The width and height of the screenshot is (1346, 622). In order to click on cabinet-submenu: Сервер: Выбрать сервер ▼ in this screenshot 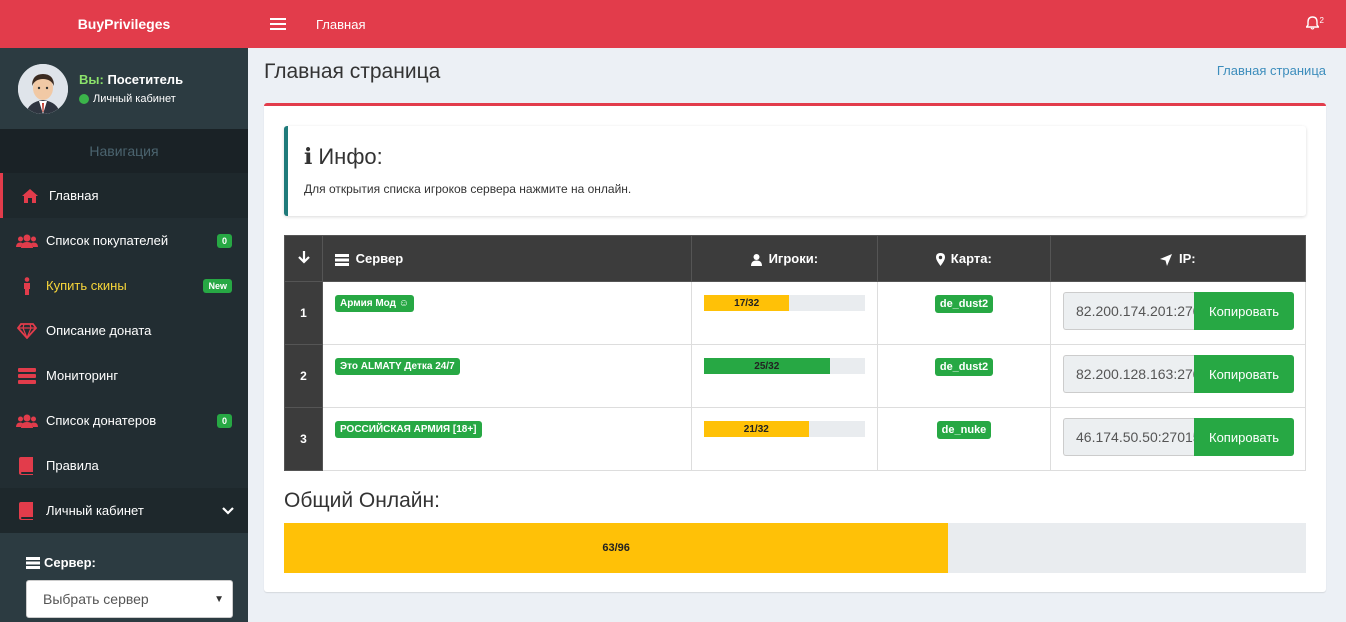, I will do `click(124, 577)`.